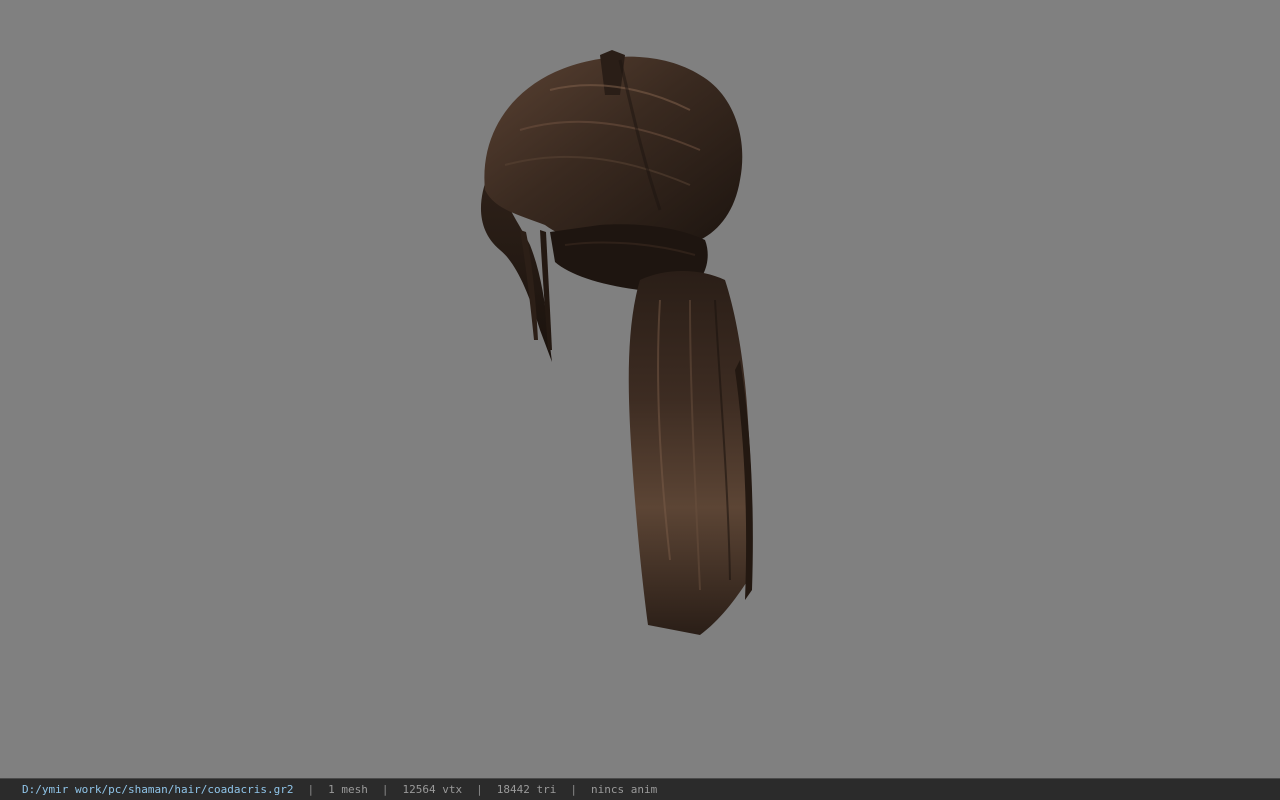 This screenshot has height=800, width=1280. What do you see at coordinates (613, 149) in the screenshot?
I see `hair-crown` at bounding box center [613, 149].